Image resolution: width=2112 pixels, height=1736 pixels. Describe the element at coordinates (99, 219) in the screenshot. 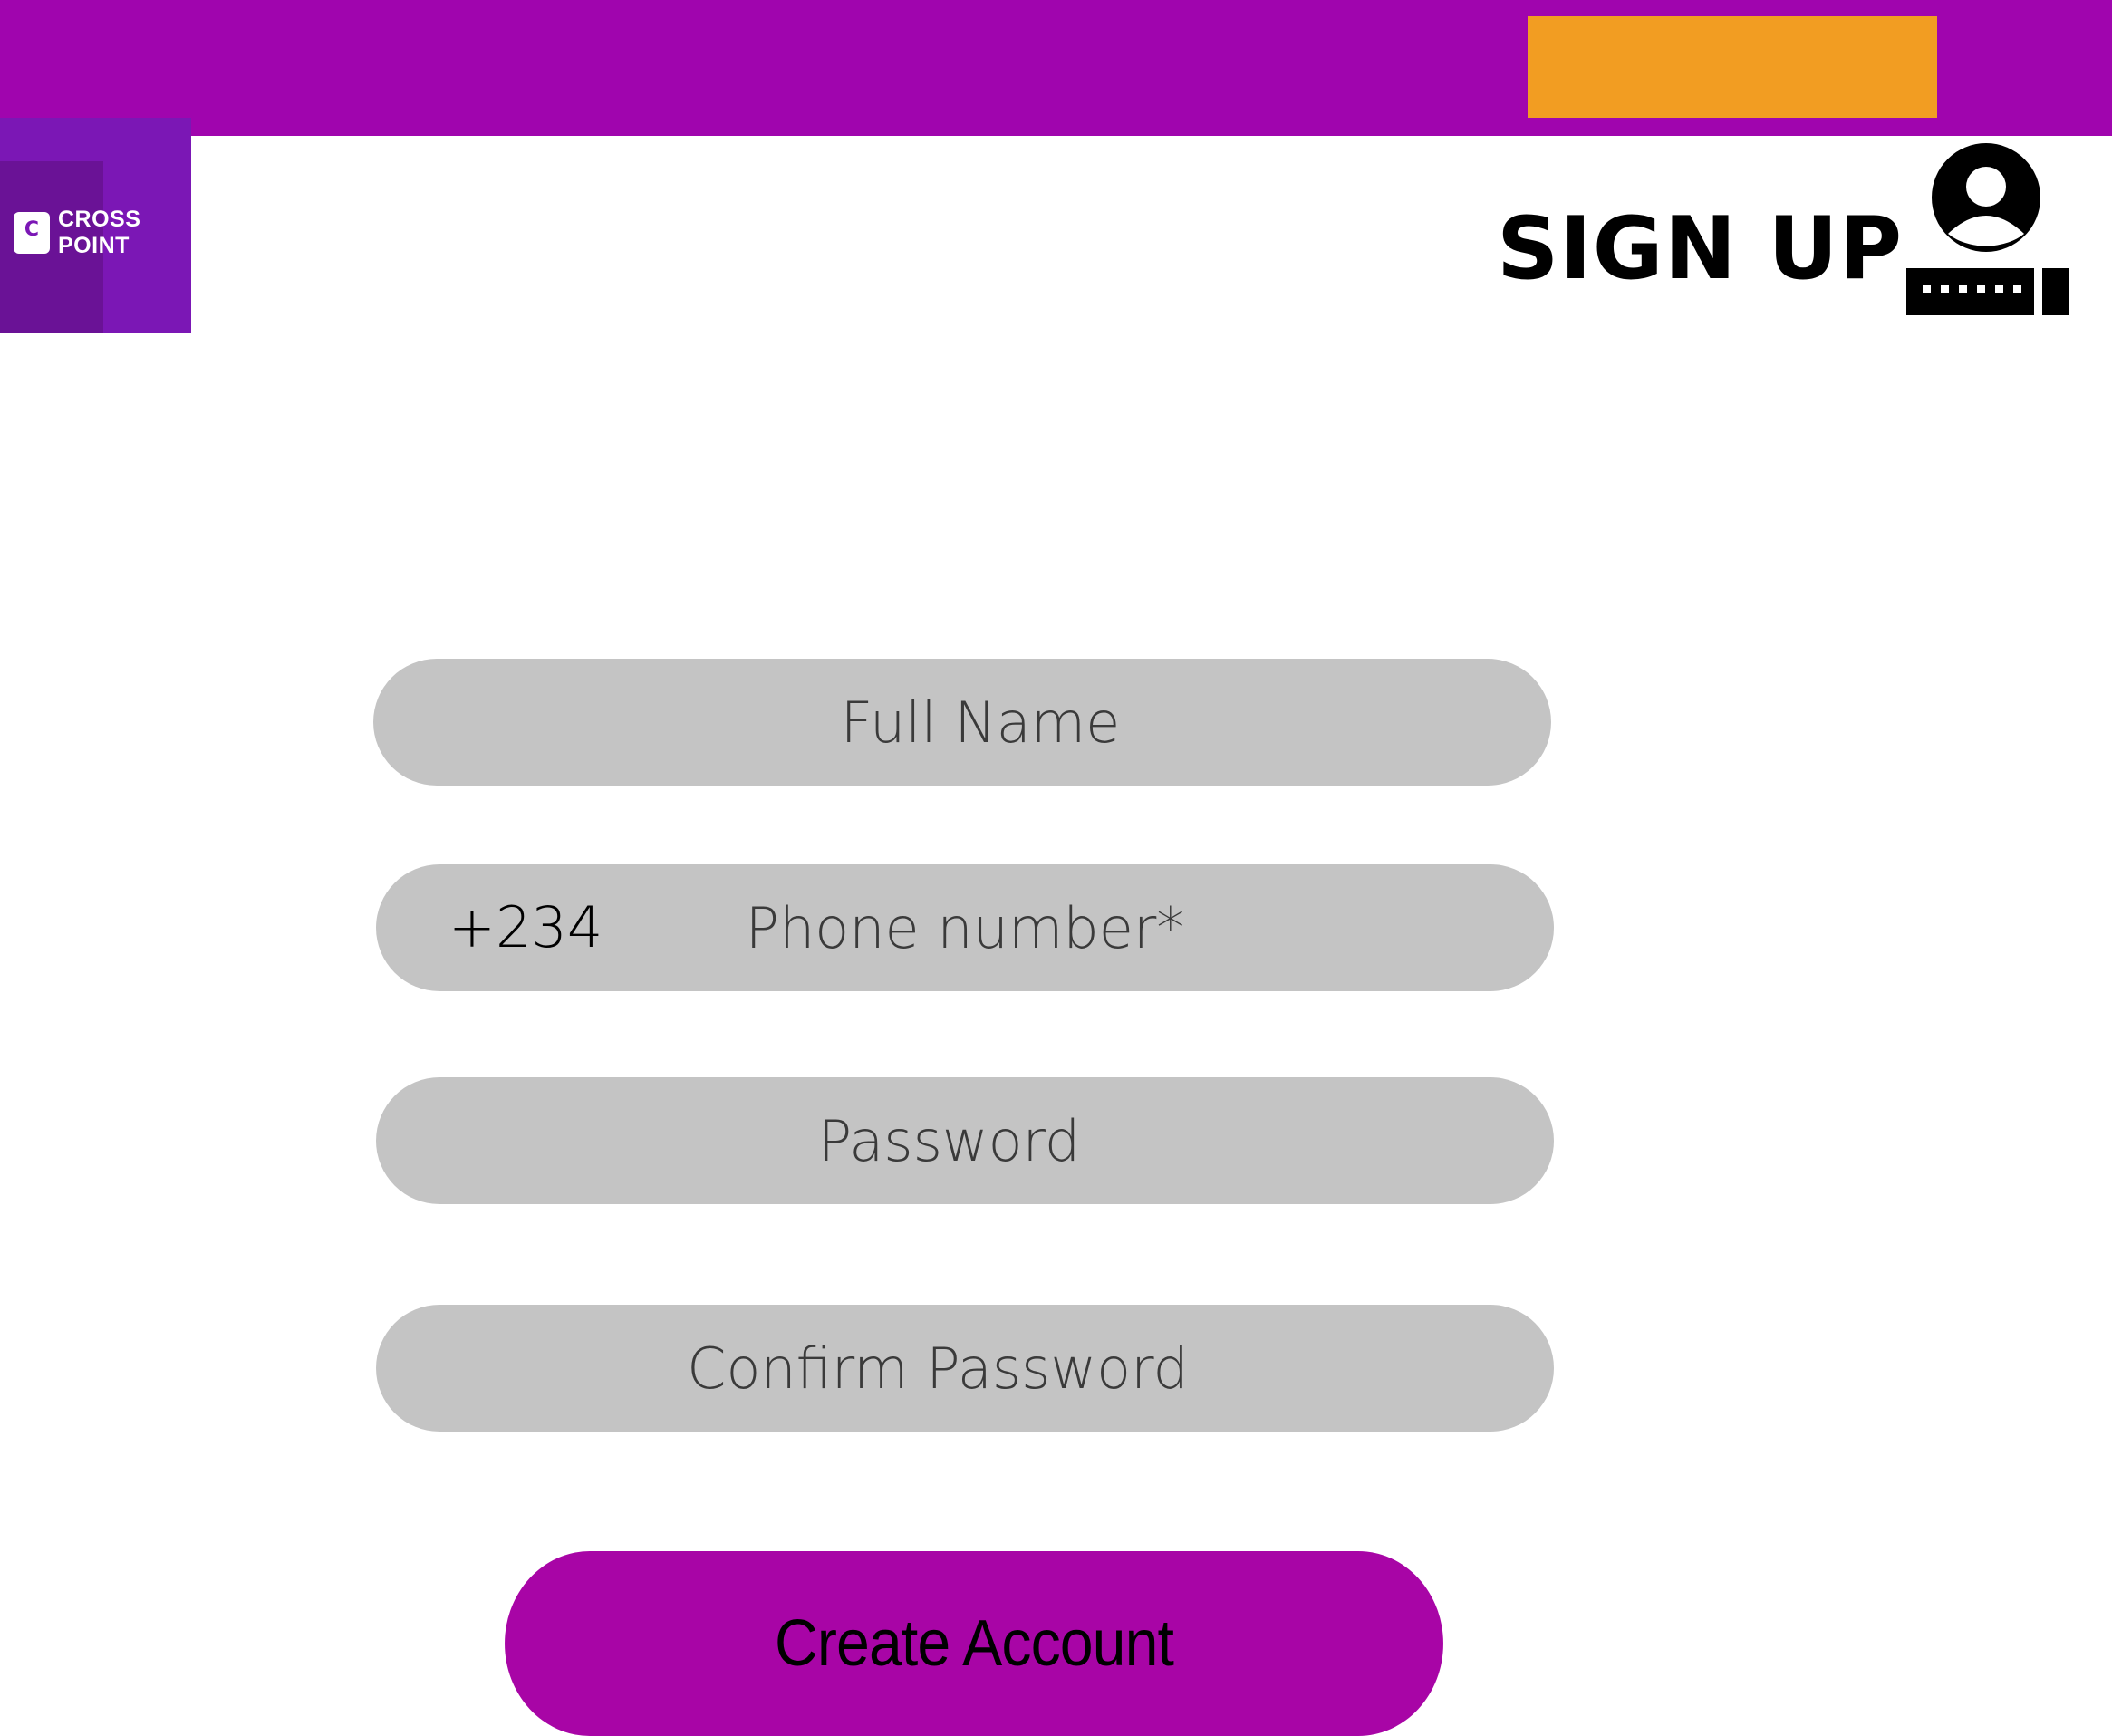

I see `logo-text-line1: CROSS` at that location.